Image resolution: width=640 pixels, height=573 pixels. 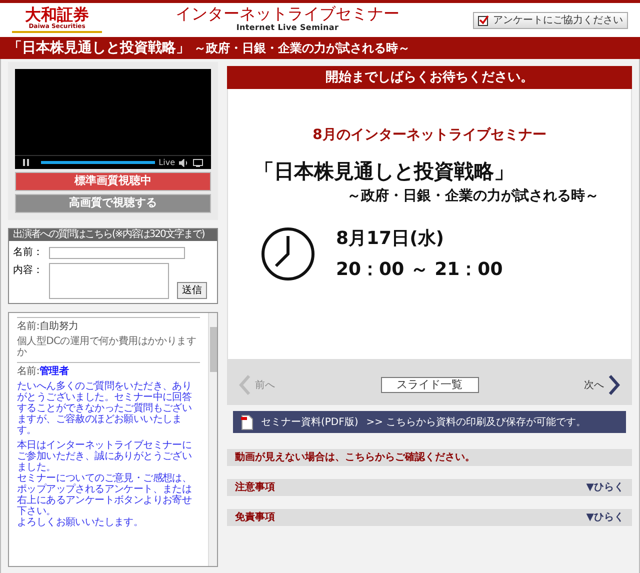 I want to click on checkbox-icon, so click(x=483, y=20).